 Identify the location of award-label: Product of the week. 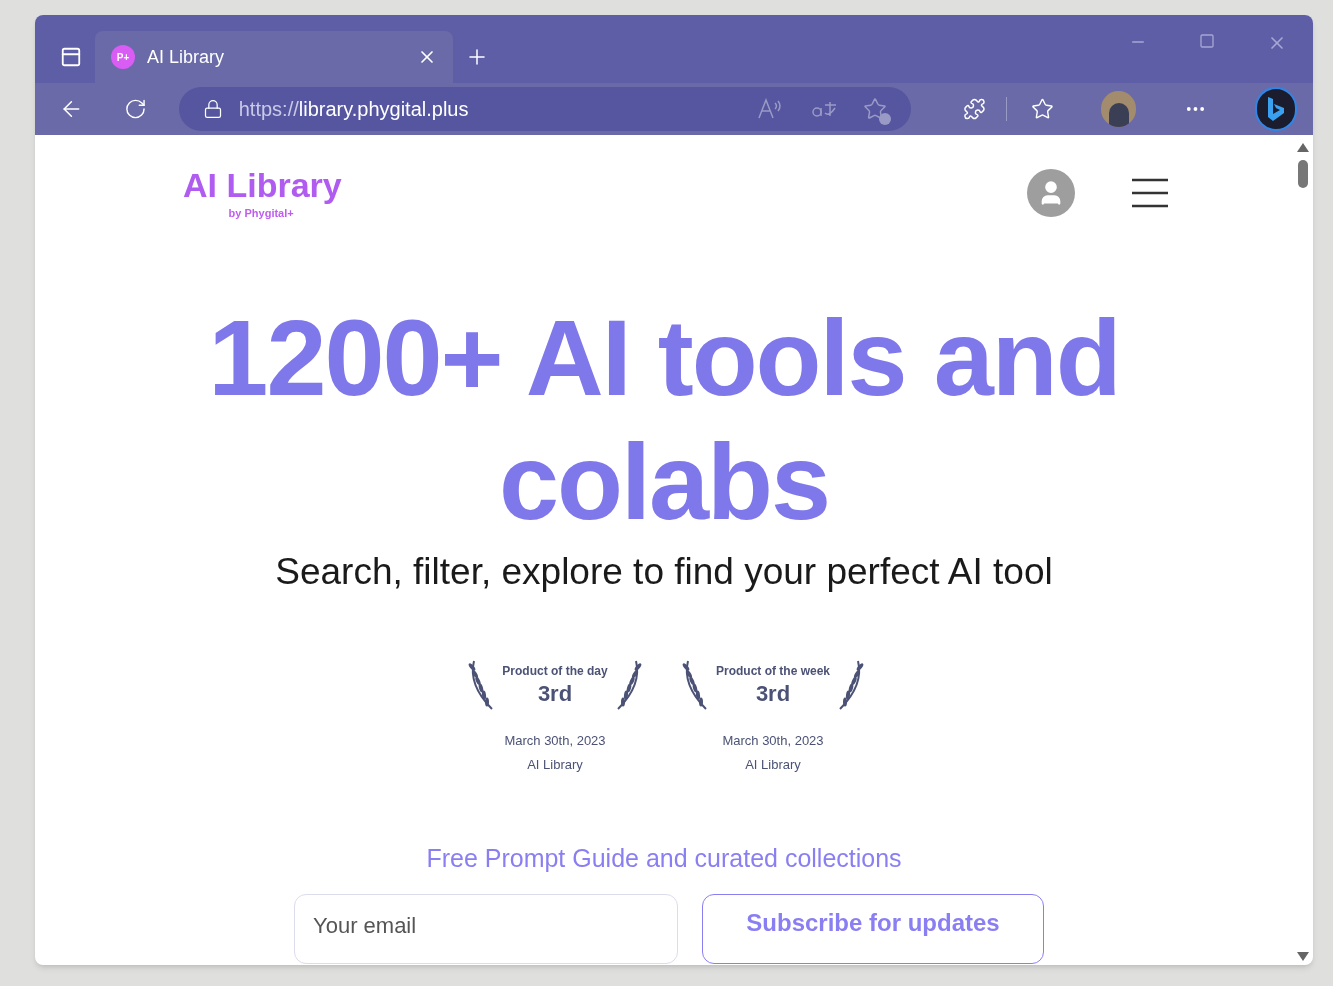
(773, 672).